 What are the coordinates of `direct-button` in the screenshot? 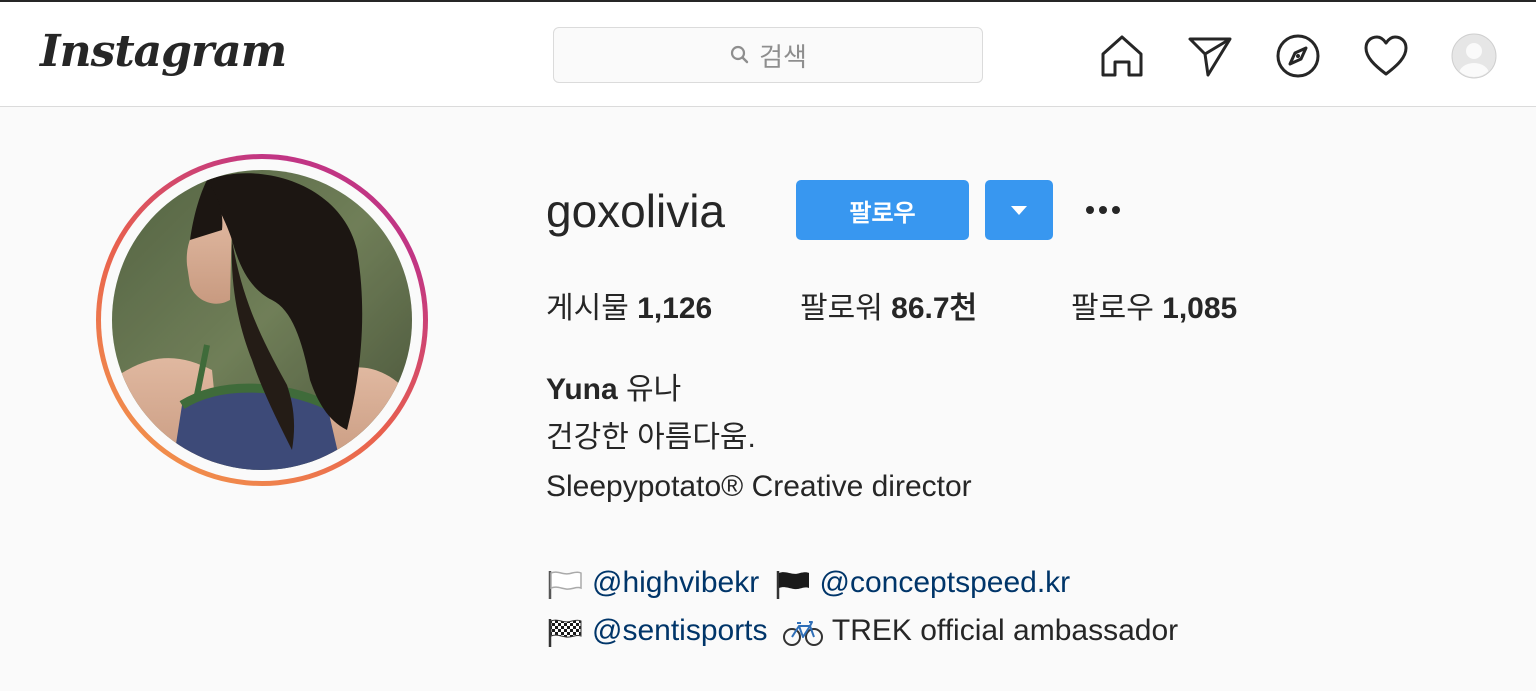 It's located at (1210, 56).